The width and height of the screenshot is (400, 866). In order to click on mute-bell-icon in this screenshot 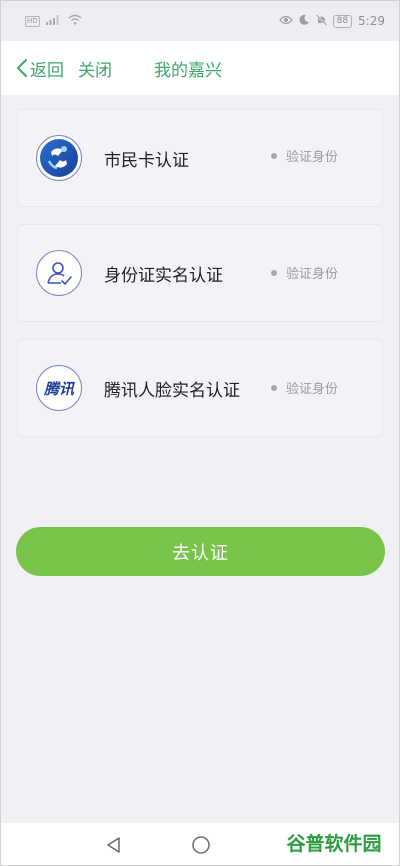, I will do `click(321, 21)`.